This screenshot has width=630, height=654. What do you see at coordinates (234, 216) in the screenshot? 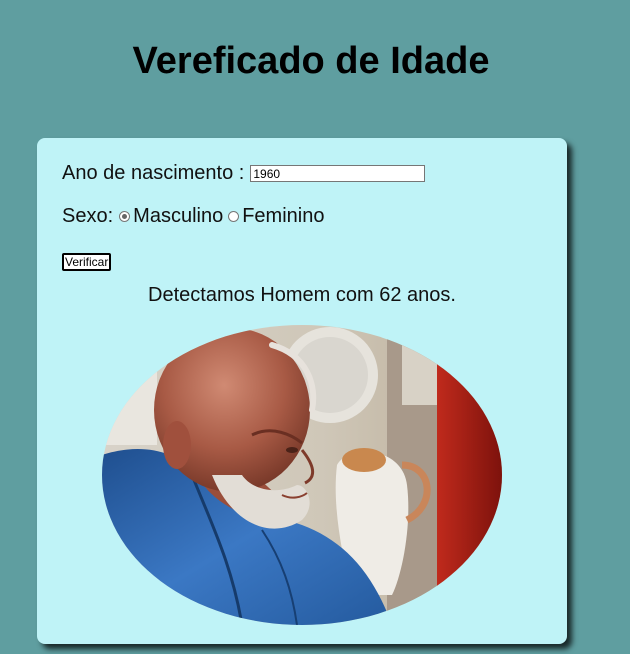
I see `radio-feminino` at bounding box center [234, 216].